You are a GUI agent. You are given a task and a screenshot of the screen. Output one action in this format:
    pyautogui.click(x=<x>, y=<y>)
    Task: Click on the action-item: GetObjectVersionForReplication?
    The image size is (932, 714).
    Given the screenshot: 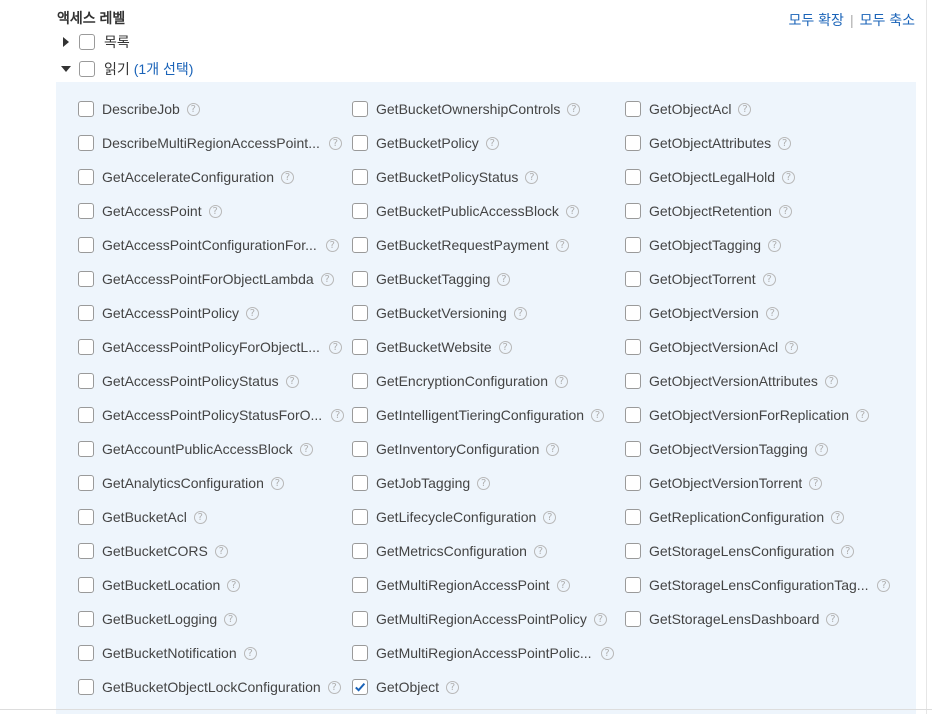 What is the action you would take?
    pyautogui.click(x=757, y=415)
    